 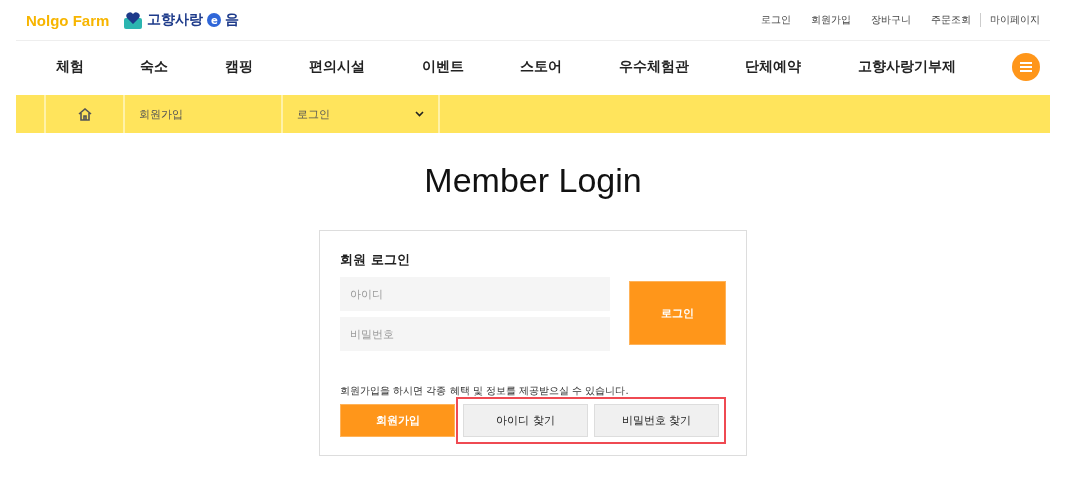 I want to click on menu-icon, so click(x=1025, y=67).